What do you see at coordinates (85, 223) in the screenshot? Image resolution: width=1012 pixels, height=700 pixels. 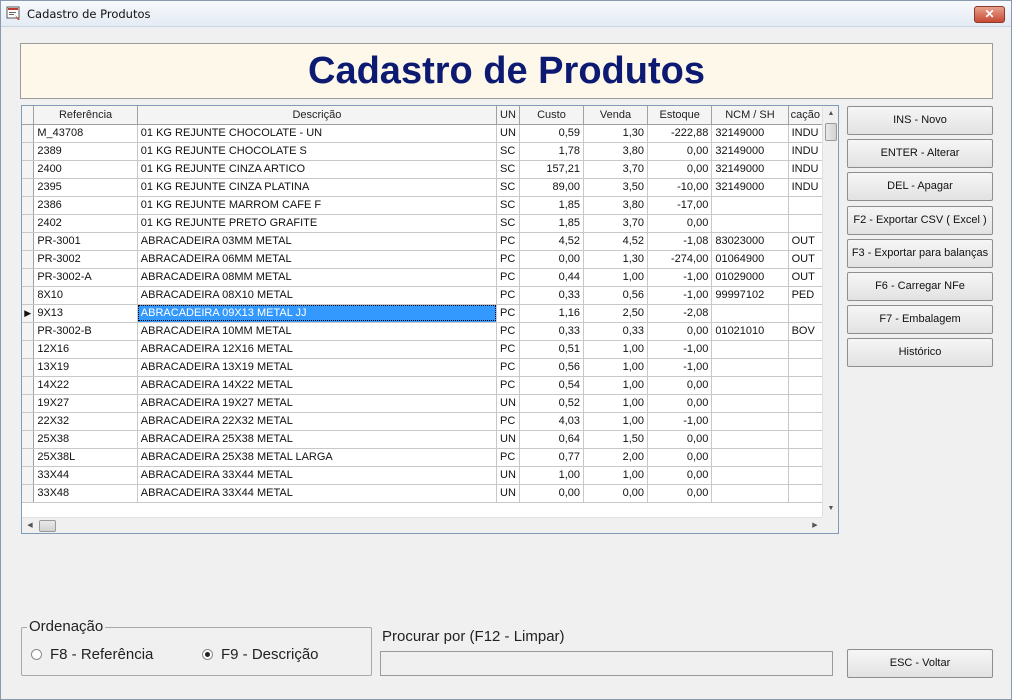 I see `table-cell: 2402` at bounding box center [85, 223].